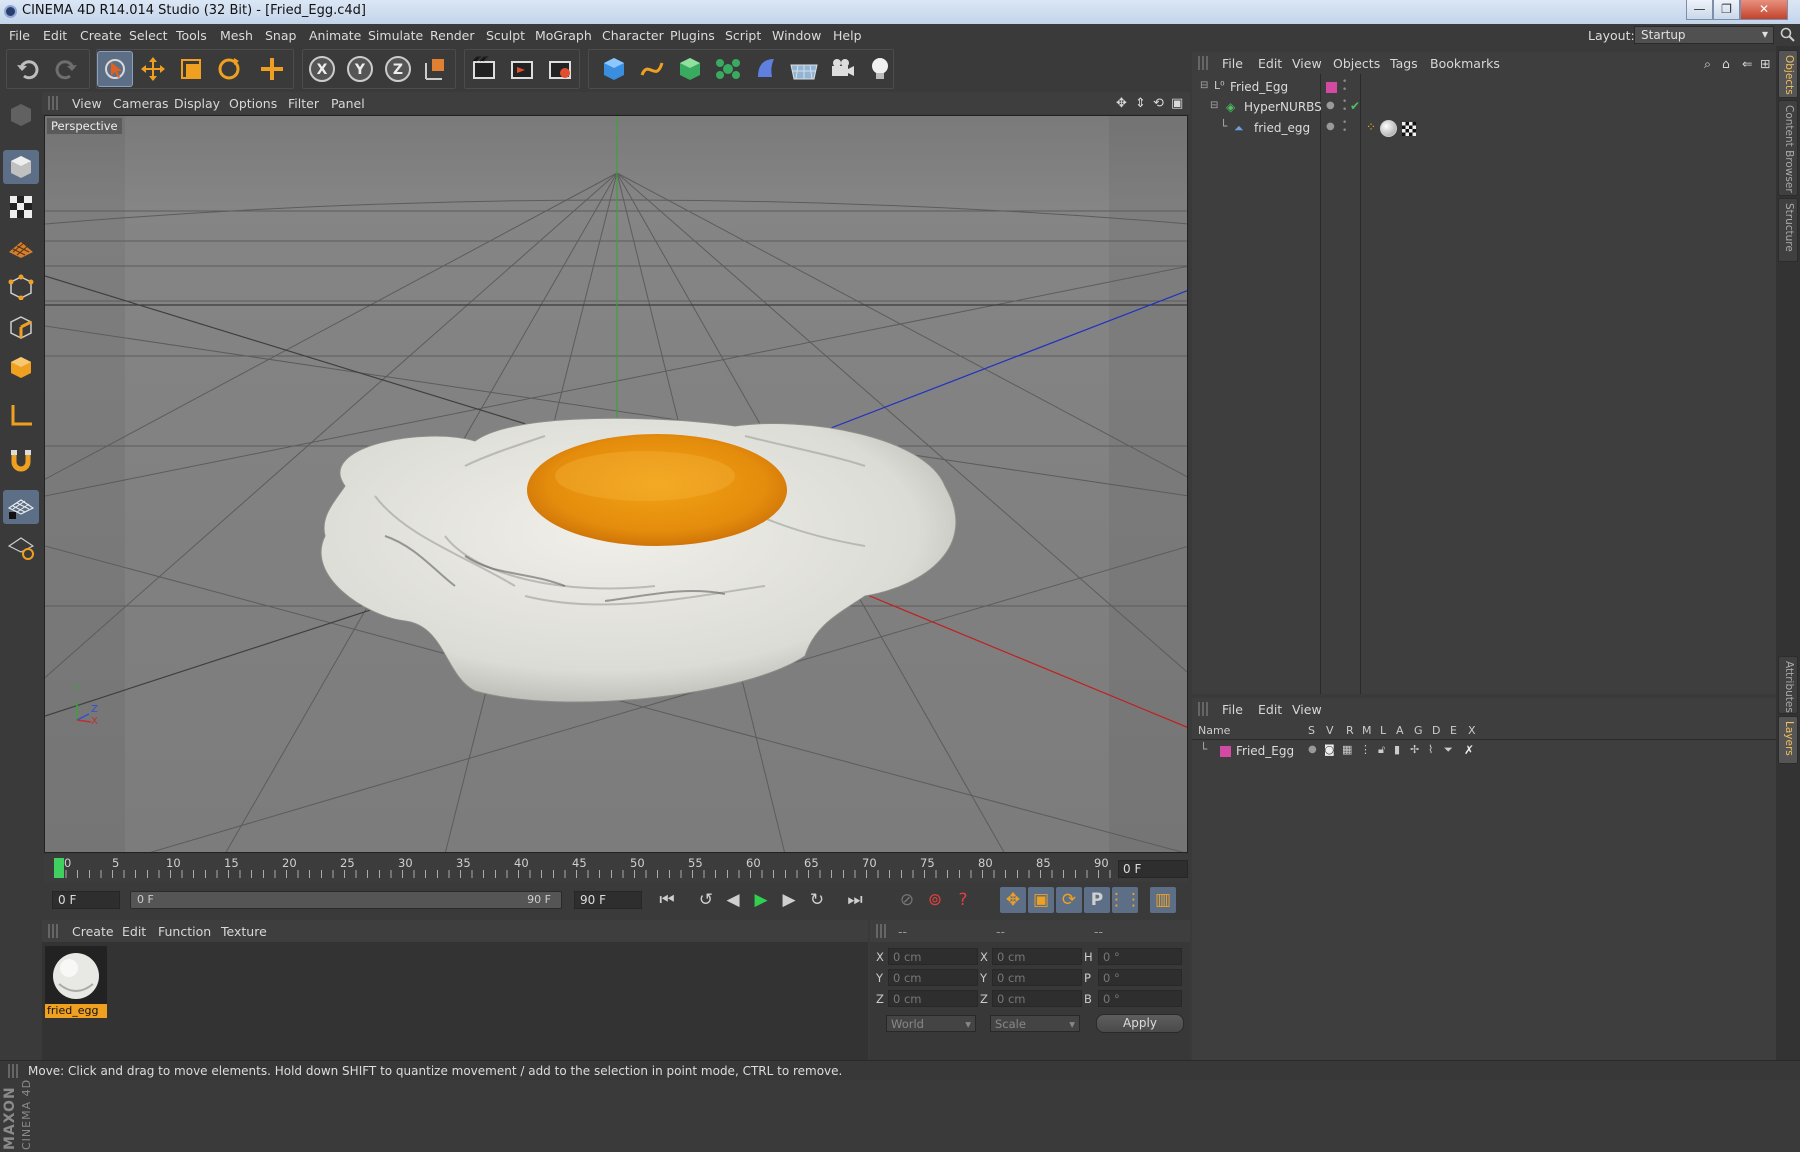 The image size is (1800, 1152). Describe the element at coordinates (1765, 63) in the screenshot. I see `new-window-icon: ⊞` at that location.